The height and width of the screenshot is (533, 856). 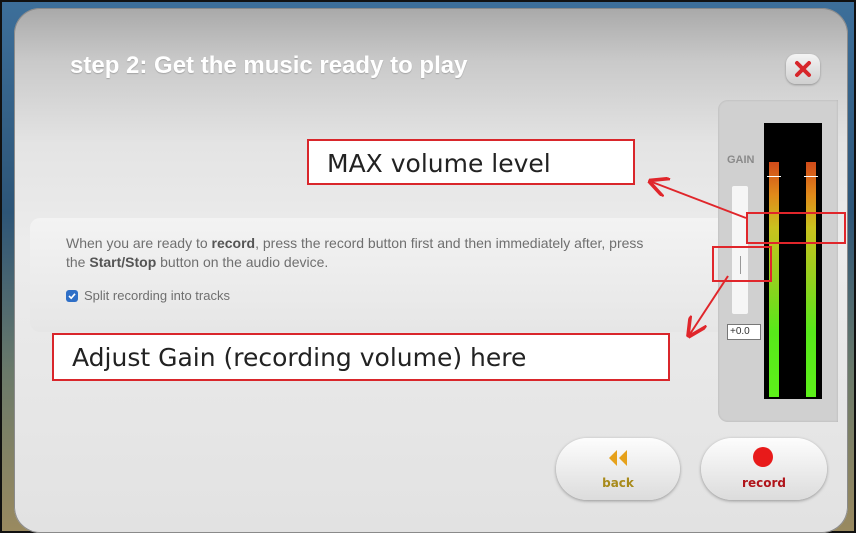 What do you see at coordinates (699, 200) in the screenshot?
I see `max-level-arrow` at bounding box center [699, 200].